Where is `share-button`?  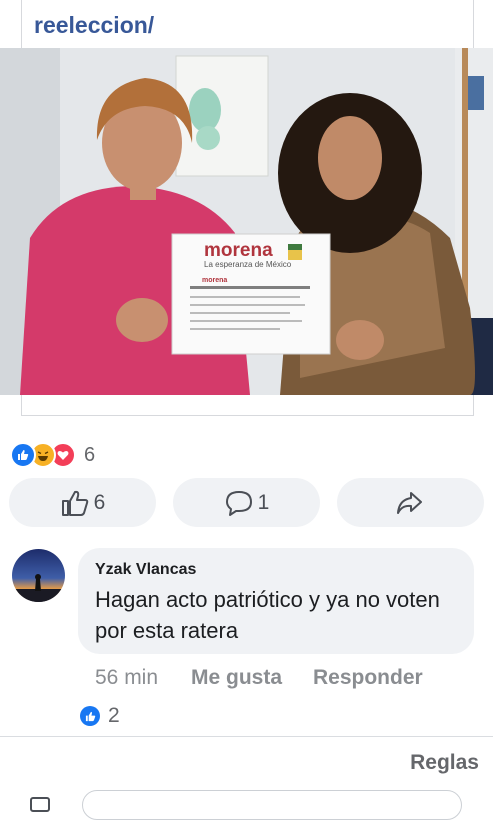 share-button is located at coordinates (410, 502).